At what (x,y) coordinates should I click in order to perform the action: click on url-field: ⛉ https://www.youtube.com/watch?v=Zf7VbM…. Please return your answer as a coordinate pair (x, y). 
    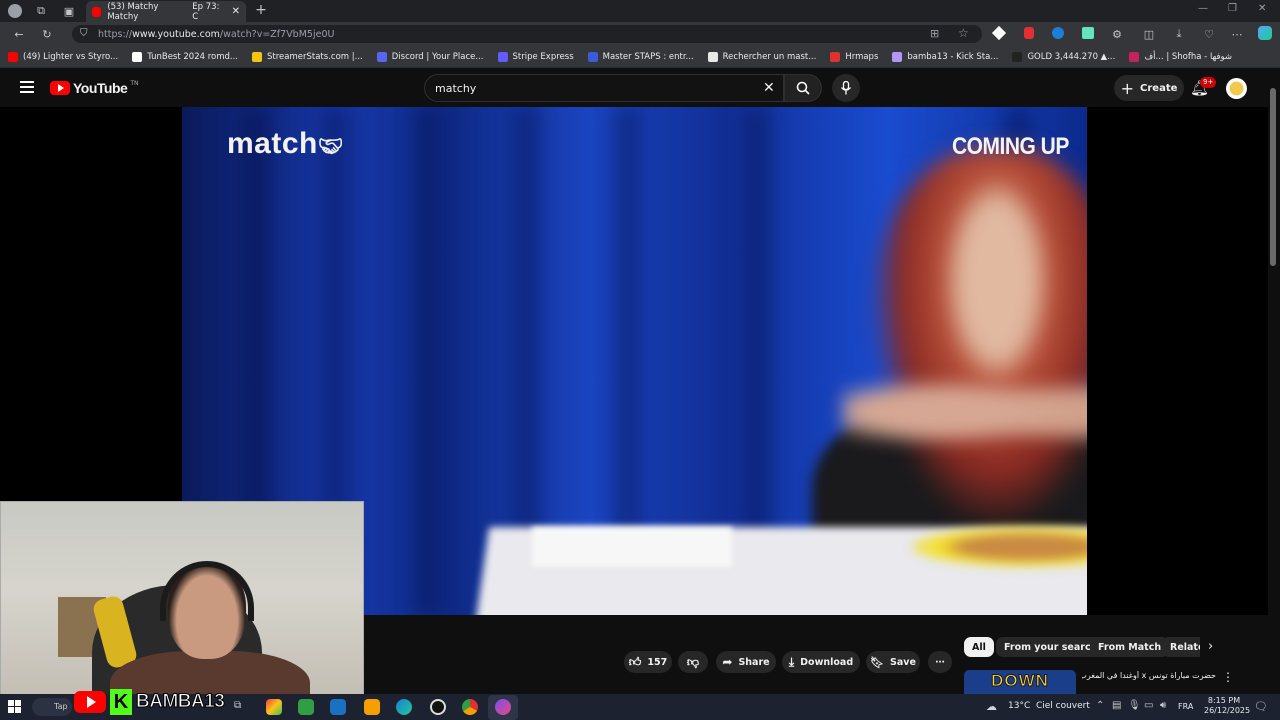
    Looking at the image, I should click on (527, 34).